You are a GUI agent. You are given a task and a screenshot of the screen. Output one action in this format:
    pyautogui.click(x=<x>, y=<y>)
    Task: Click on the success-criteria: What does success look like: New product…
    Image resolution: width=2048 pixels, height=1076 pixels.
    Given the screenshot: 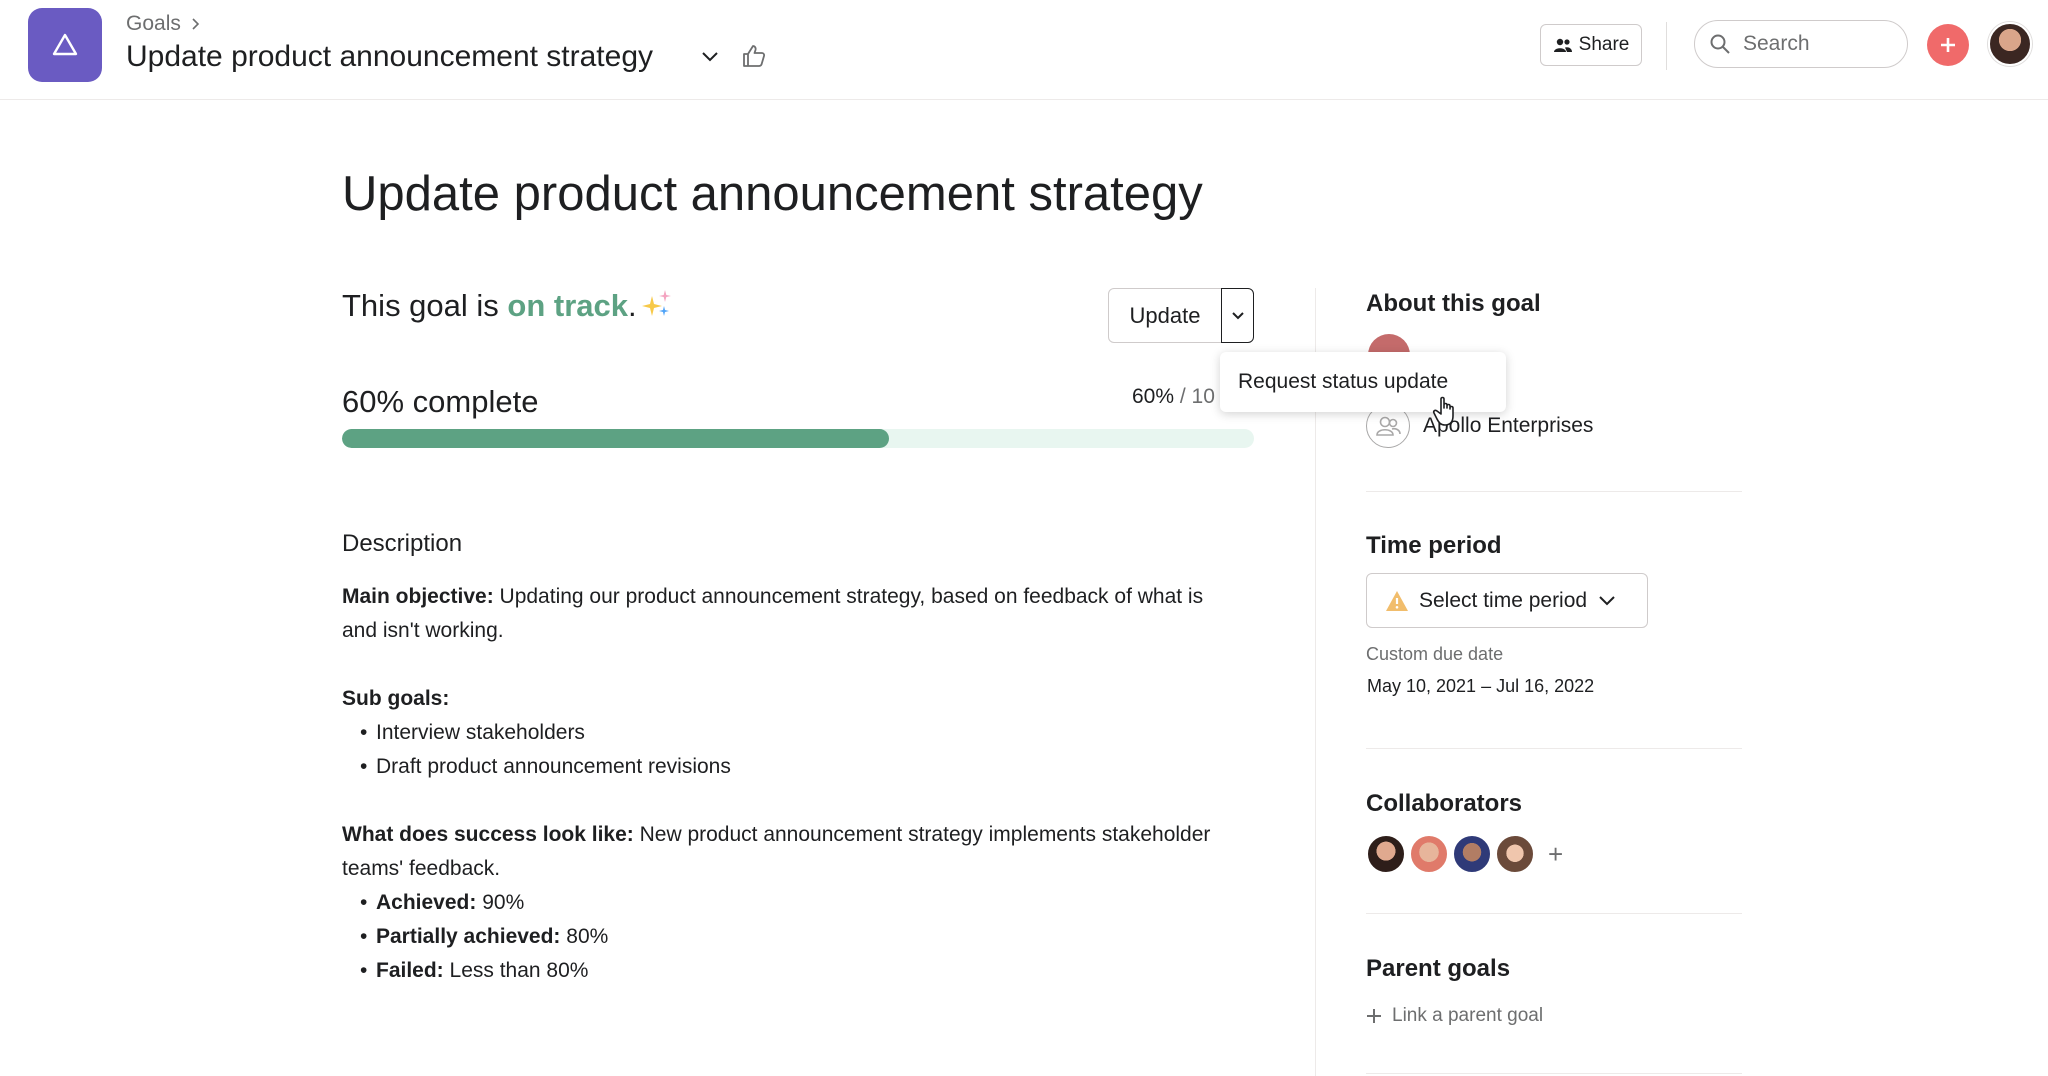 What is the action you would take?
    pyautogui.click(x=776, y=851)
    